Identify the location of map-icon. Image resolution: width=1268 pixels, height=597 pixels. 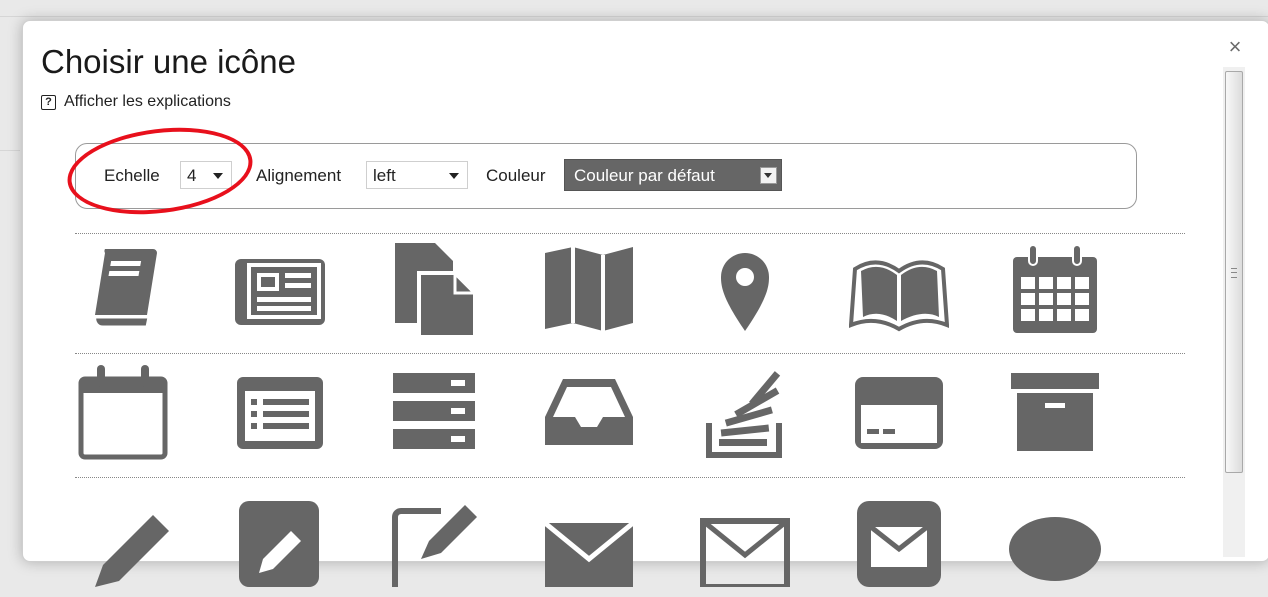
(589, 289).